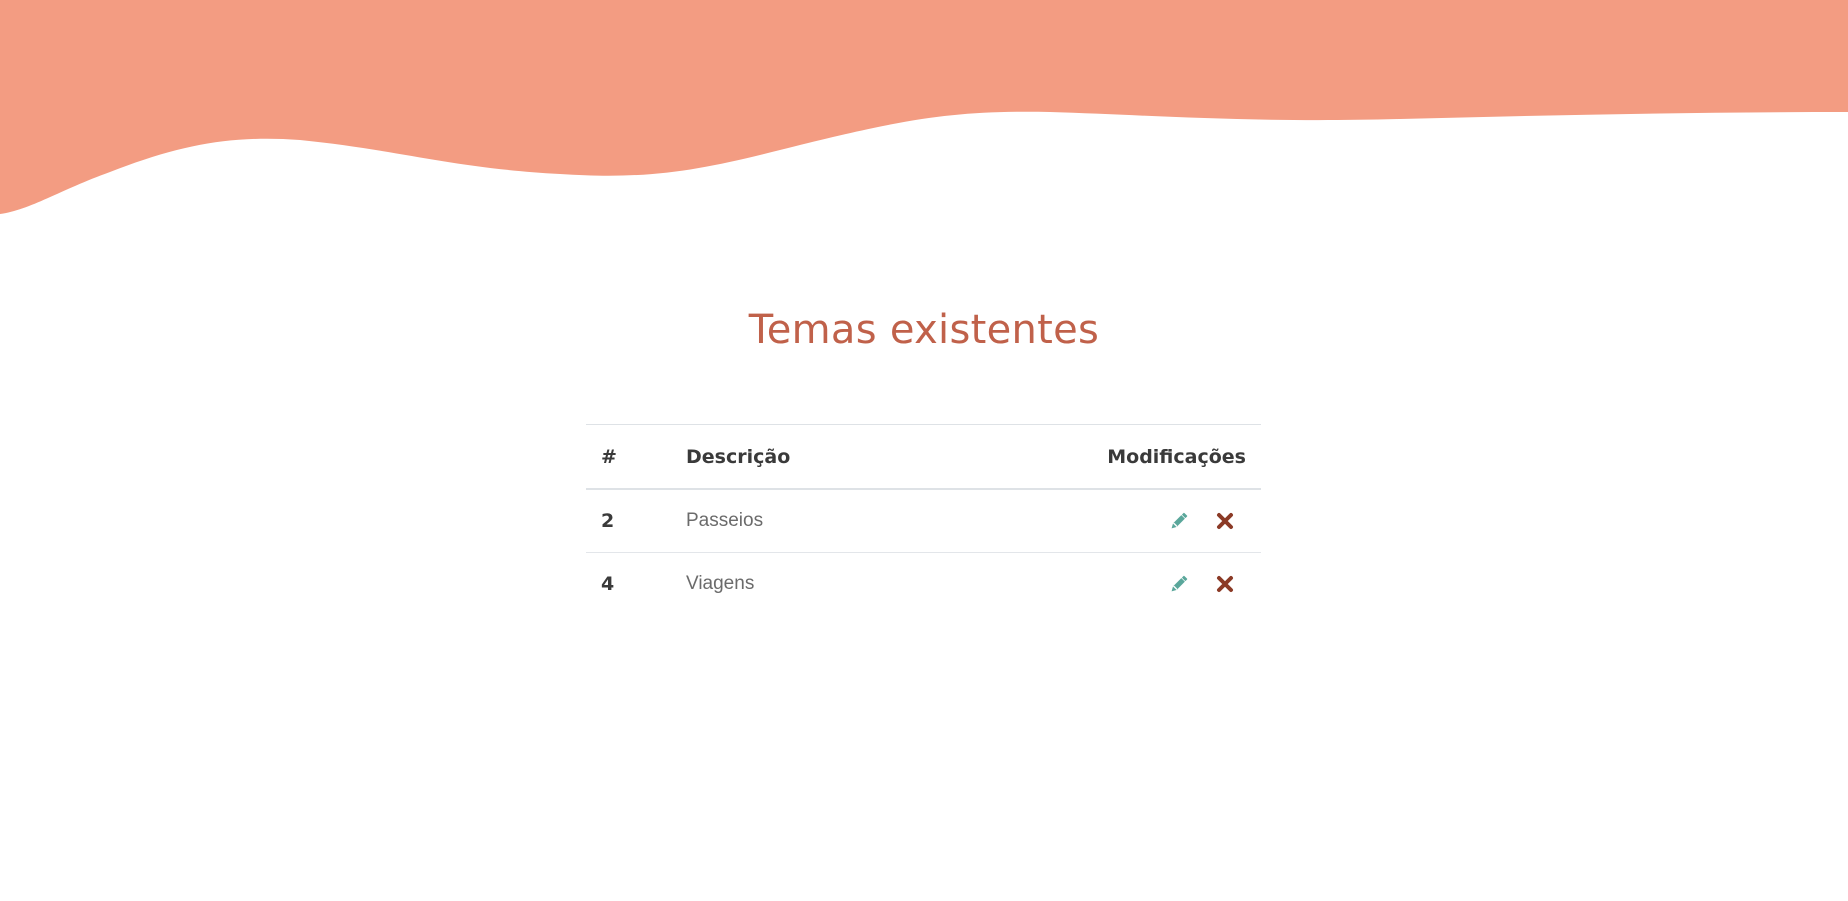 This screenshot has height=901, width=1848. I want to click on table-row: 2 Passeios, so click(923, 521).